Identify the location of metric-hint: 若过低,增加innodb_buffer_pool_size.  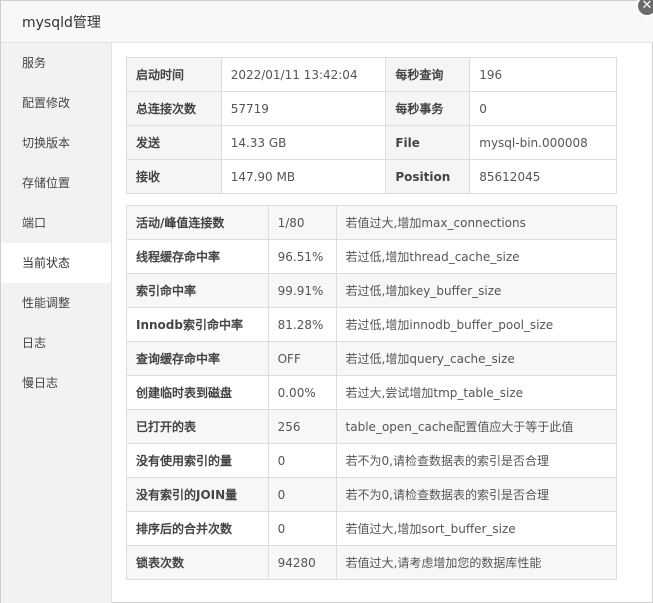
(476, 324).